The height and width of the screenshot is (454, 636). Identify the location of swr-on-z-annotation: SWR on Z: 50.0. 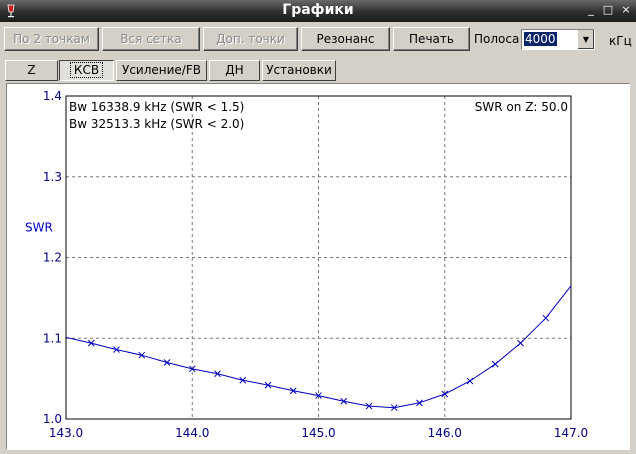
(521, 107).